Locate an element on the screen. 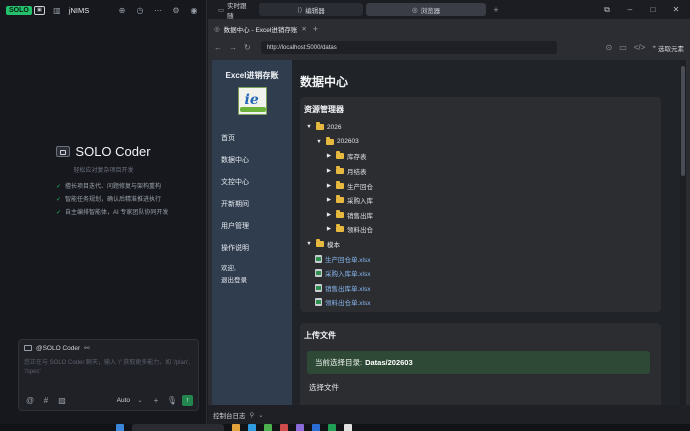 Image resolution: width=690 pixels, height=431 pixels. browser-tab: ◎ 数据中心 - Excel进销存账 ✕ is located at coordinates (260, 29).